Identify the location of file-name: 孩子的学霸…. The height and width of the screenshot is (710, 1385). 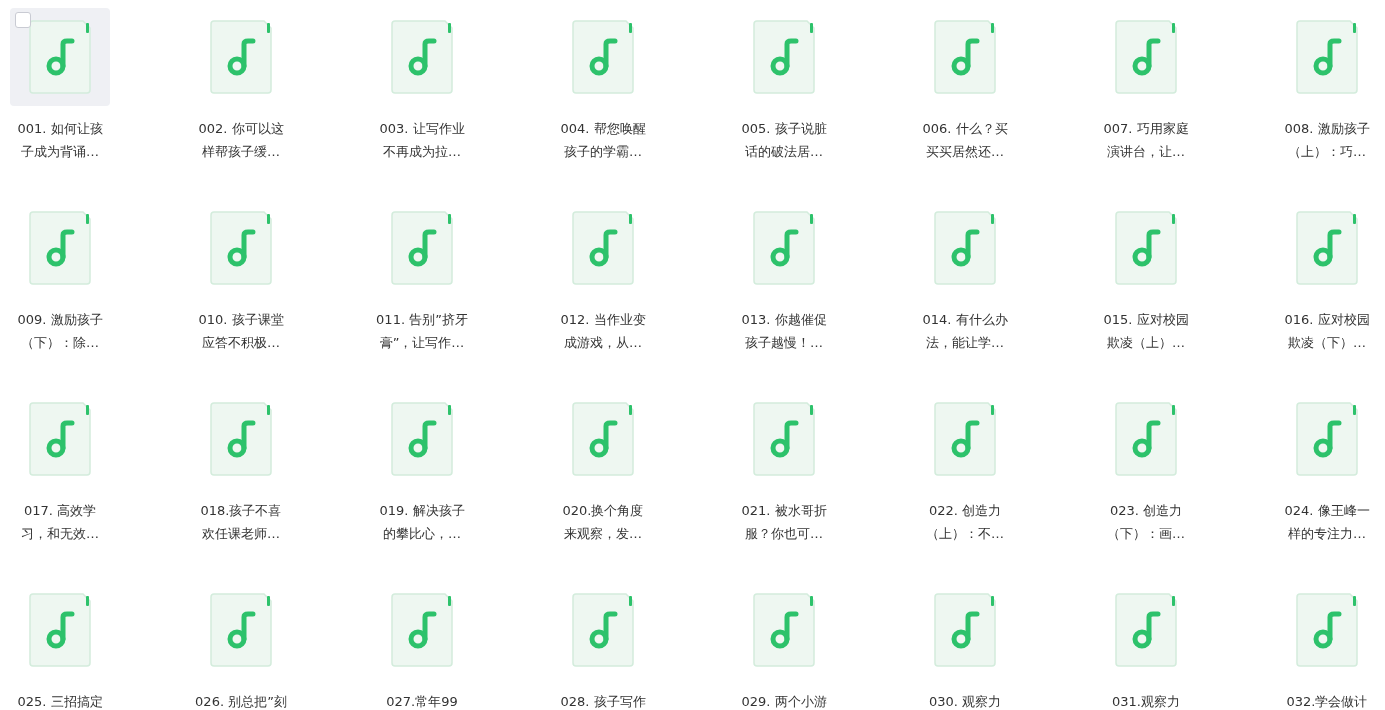
(603, 152).